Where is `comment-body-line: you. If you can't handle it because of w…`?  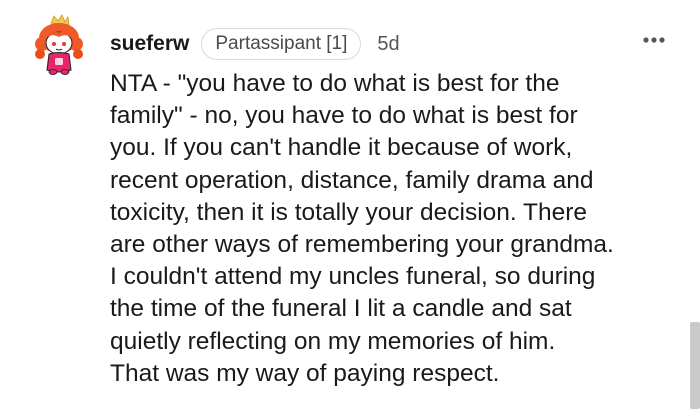 comment-body-line: you. If you can't handle it because of w… is located at coordinates (341, 148).